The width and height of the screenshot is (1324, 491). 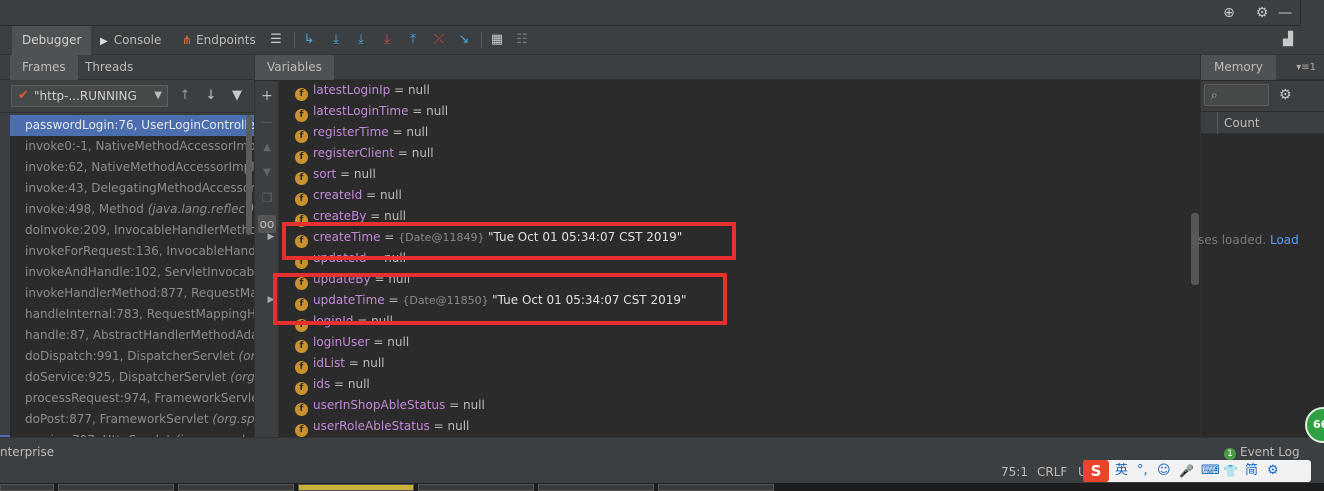 What do you see at coordinates (361, 132) in the screenshot?
I see `variable-row-registertime: f registerTime = null` at bounding box center [361, 132].